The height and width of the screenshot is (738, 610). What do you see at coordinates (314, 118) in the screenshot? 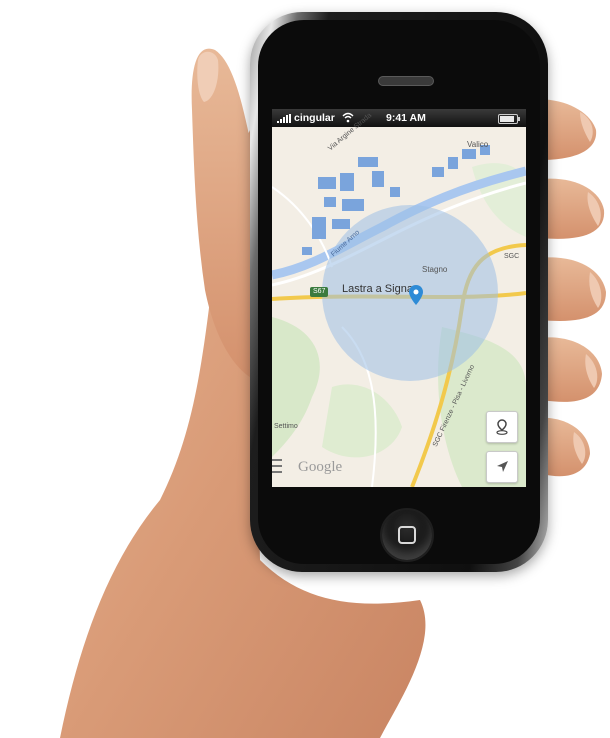
I see `carrier-name: cingular` at bounding box center [314, 118].